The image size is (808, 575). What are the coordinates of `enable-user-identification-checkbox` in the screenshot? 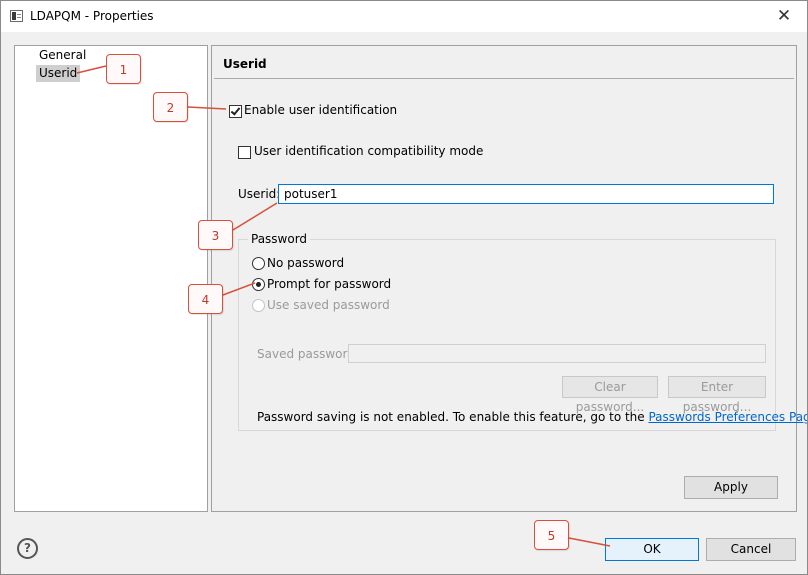 It's located at (235, 111).